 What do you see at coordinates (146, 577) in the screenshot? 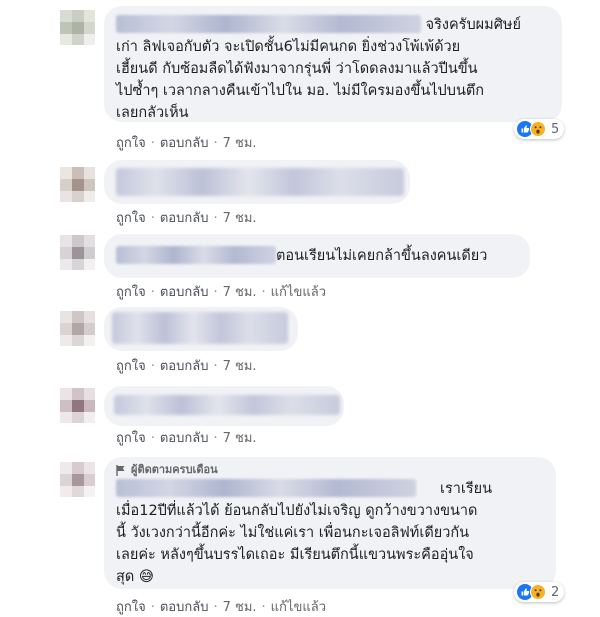
I see `sweat-smile-emoji: 😅` at bounding box center [146, 577].